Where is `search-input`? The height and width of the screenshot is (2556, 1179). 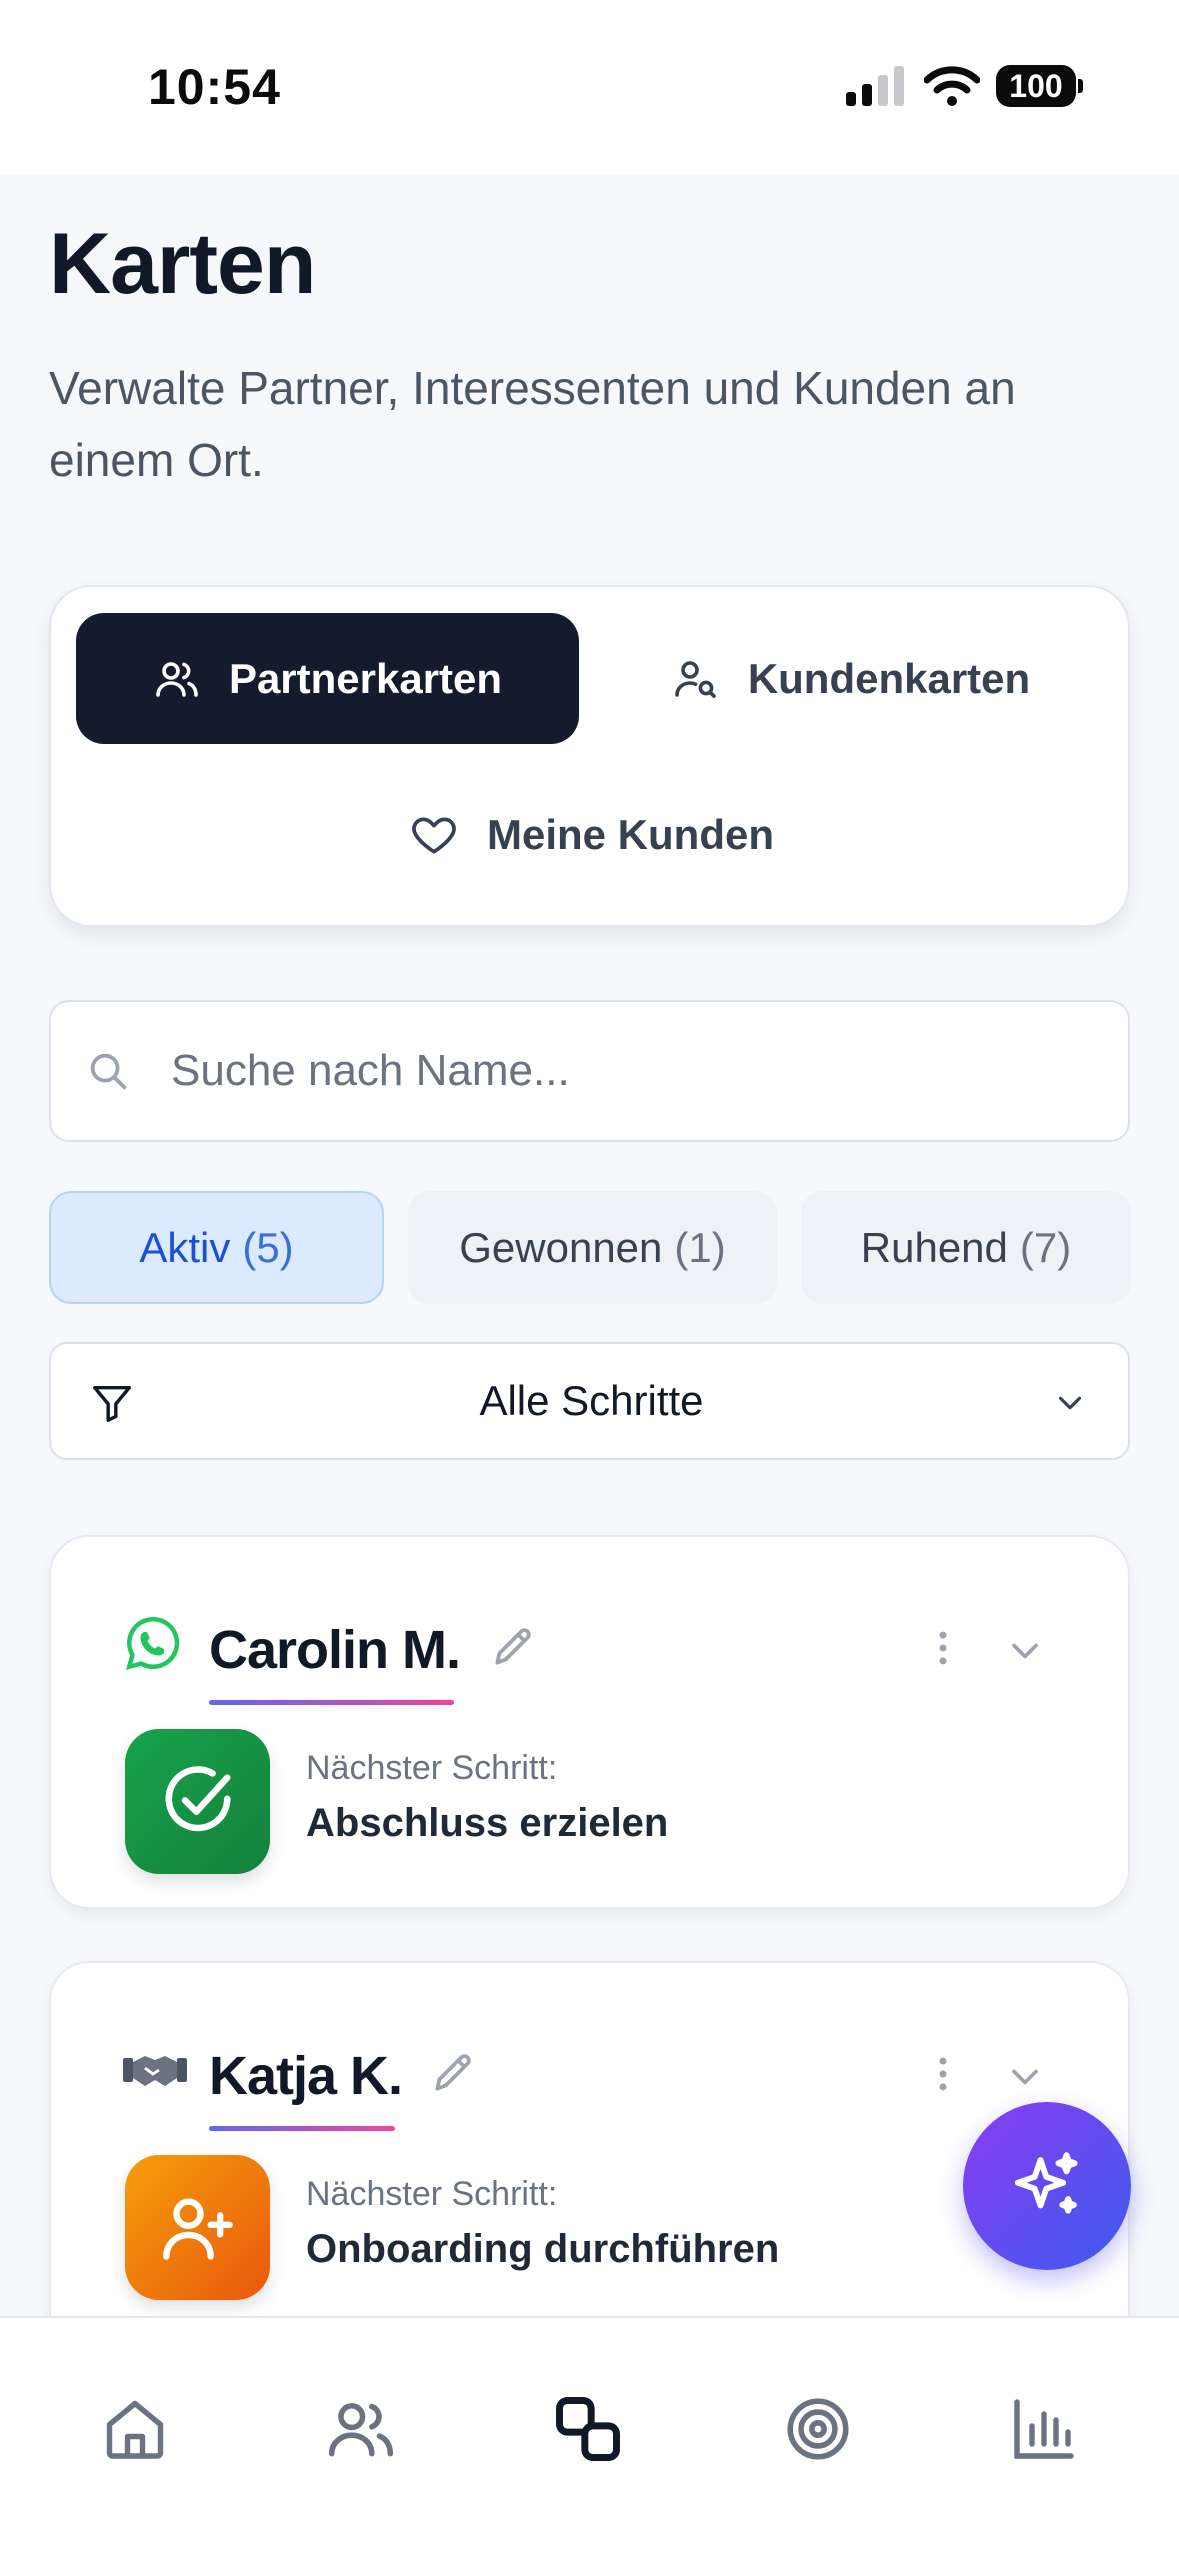 search-input is located at coordinates (631, 1071).